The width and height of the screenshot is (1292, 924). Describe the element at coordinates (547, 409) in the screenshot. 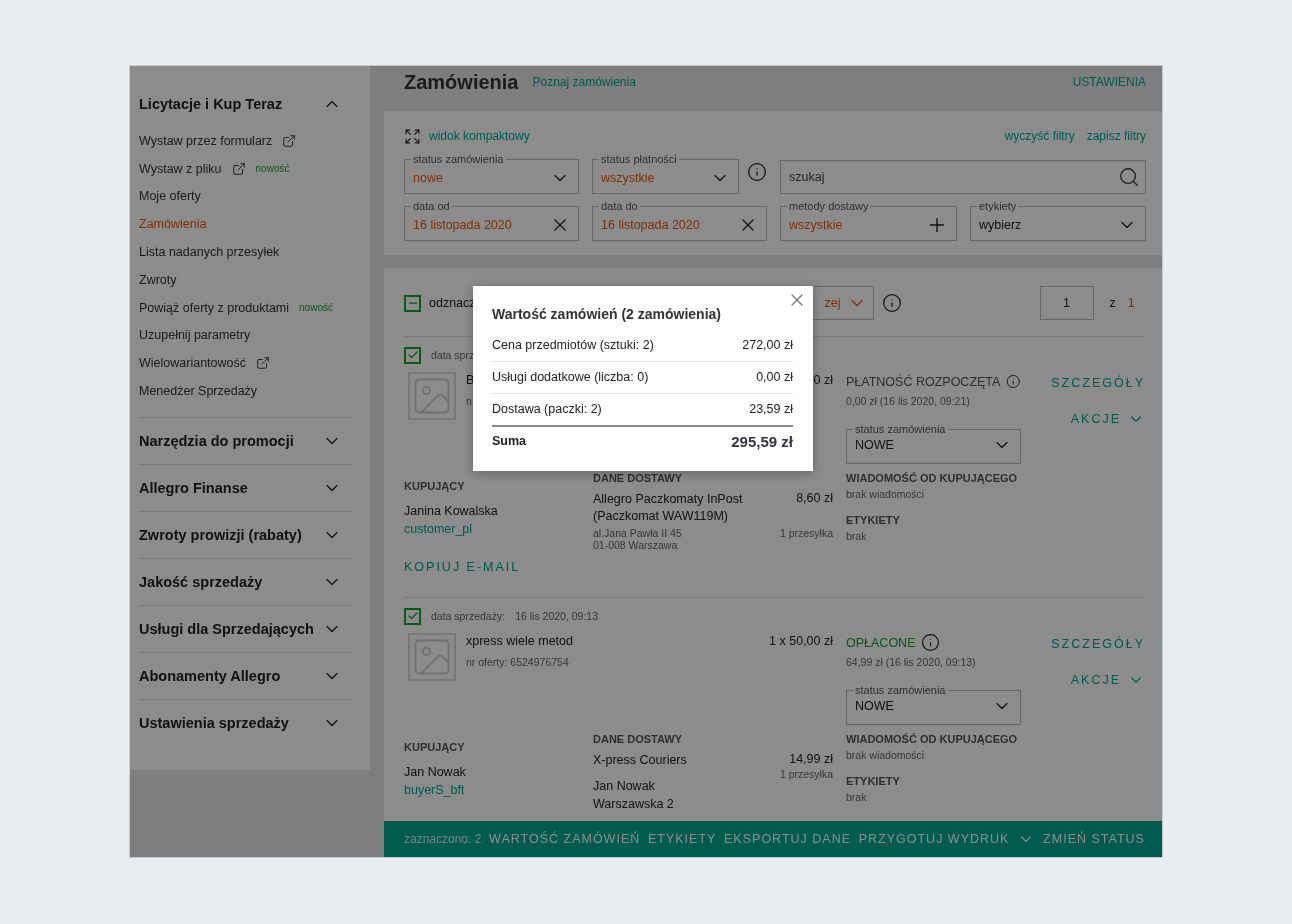

I see `value-label: Dostawa (paczki: 2)` at that location.